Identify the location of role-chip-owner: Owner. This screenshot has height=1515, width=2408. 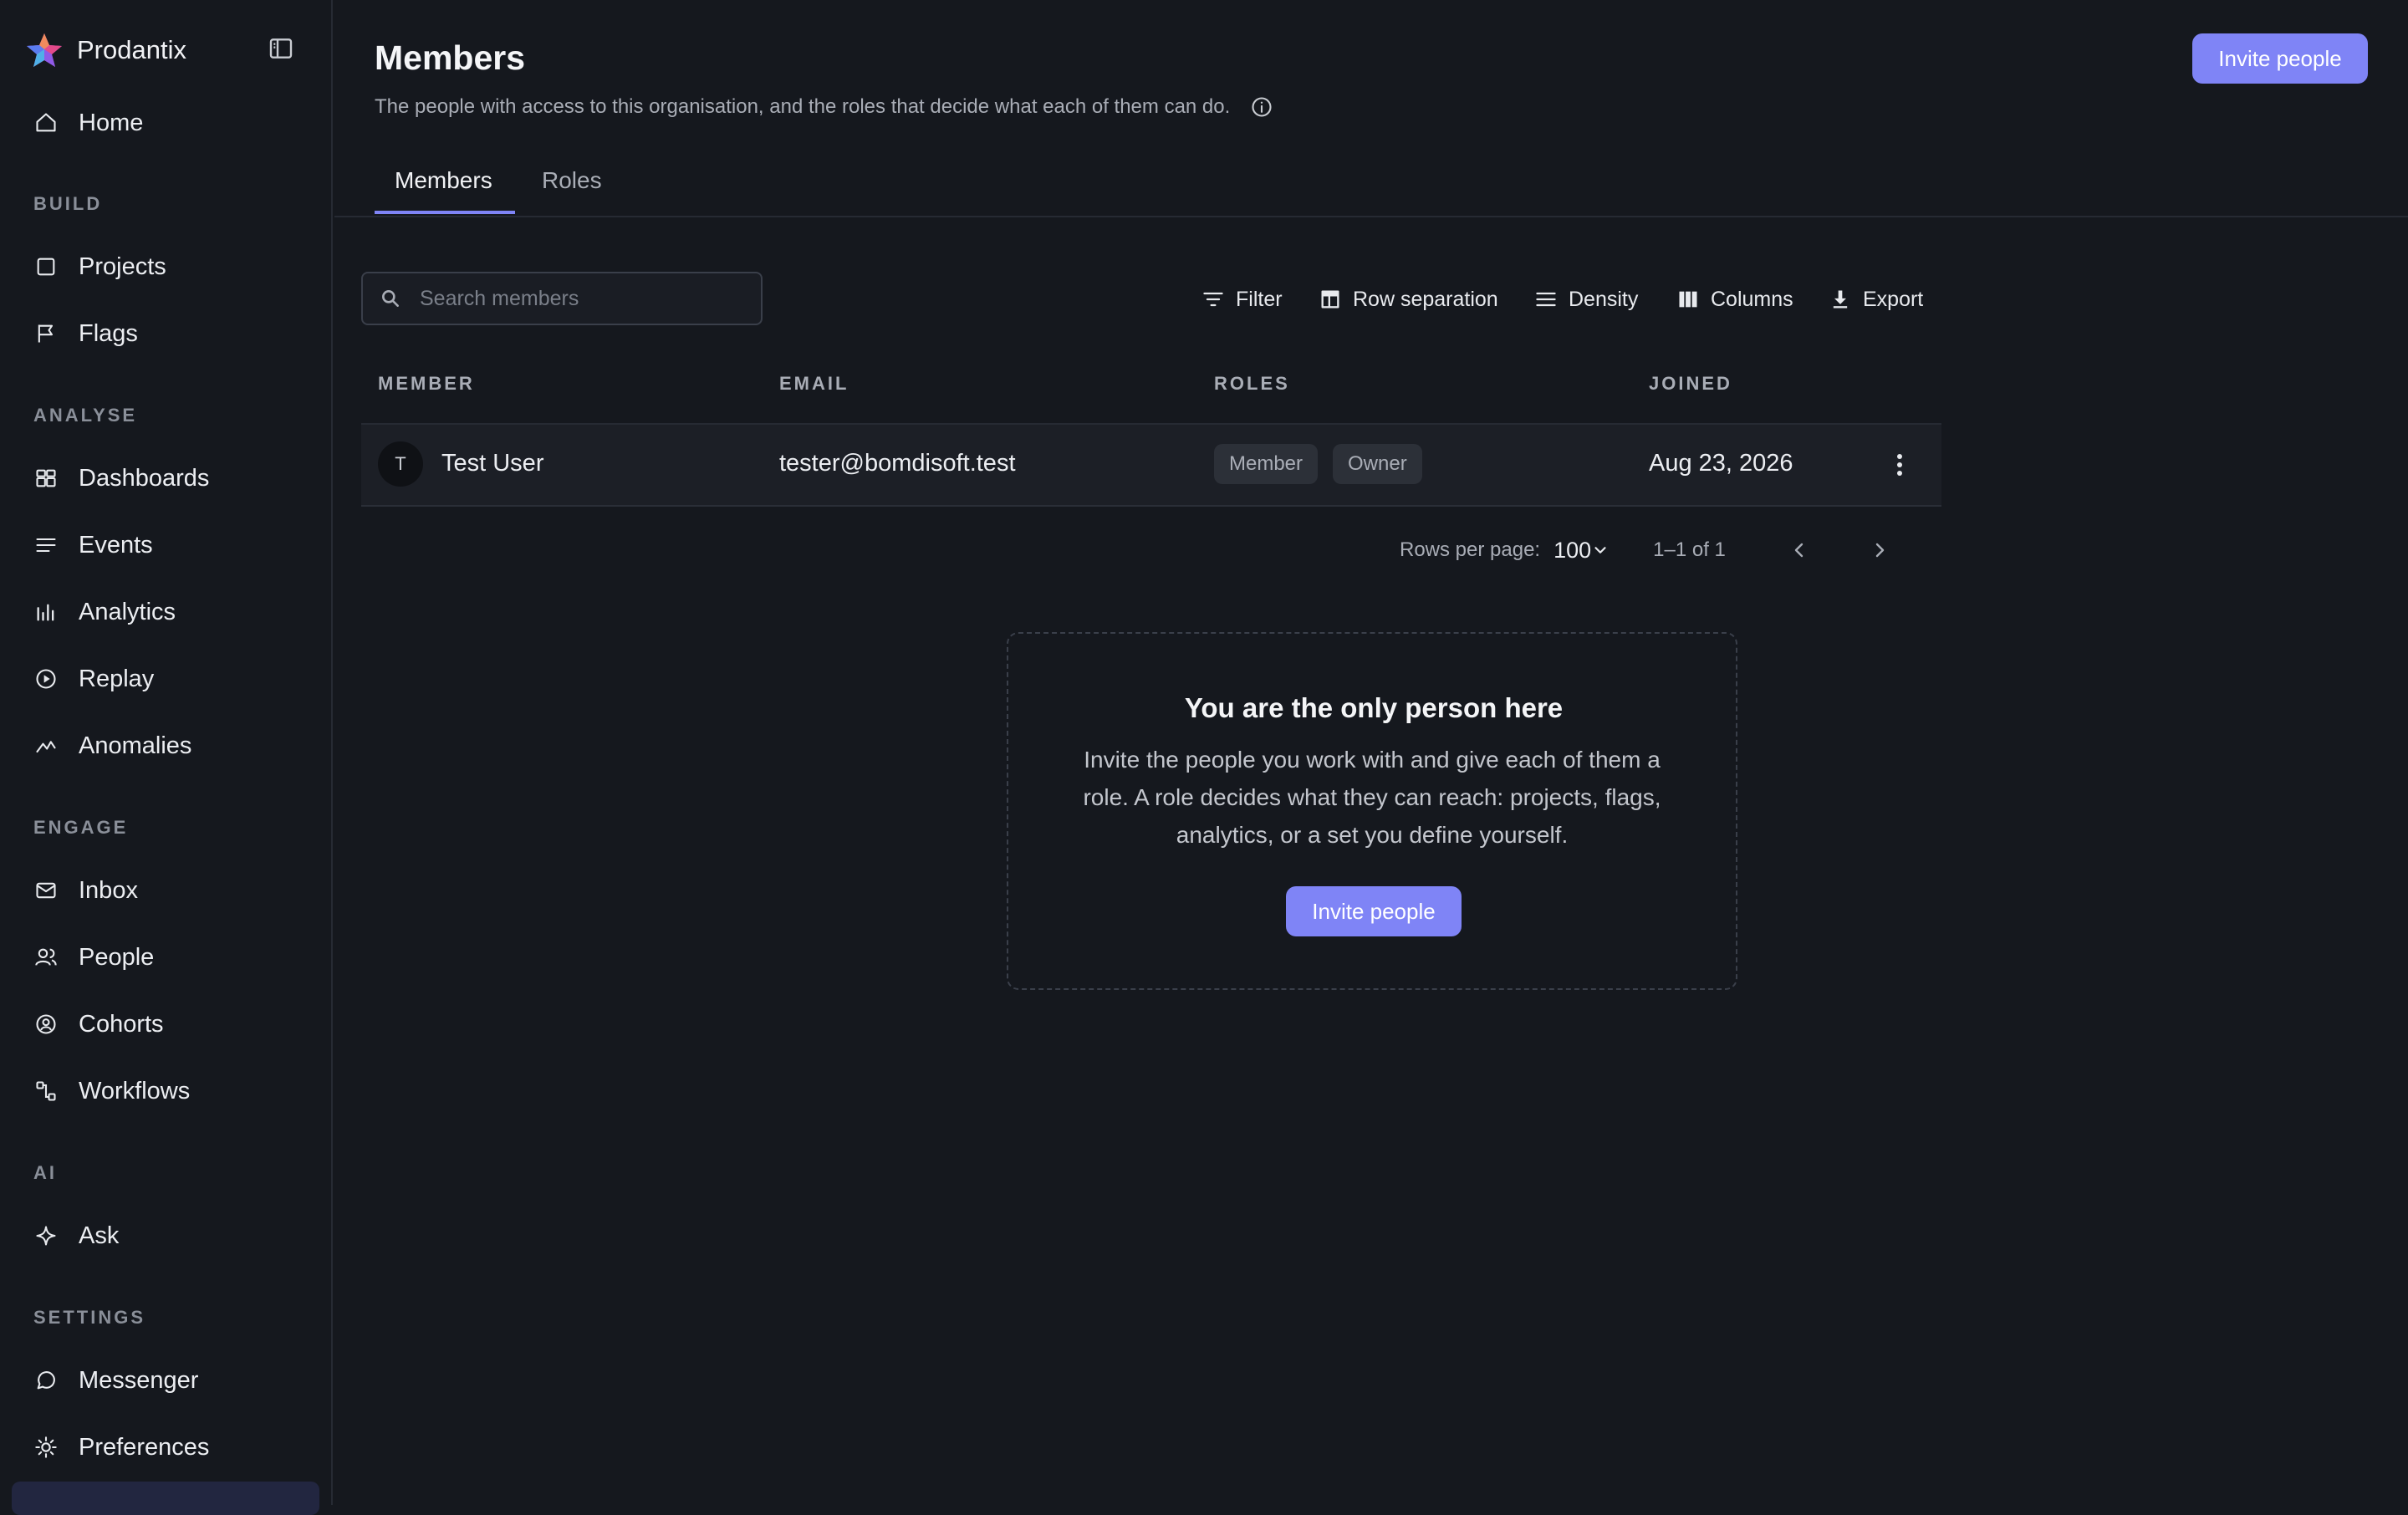
(1378, 464).